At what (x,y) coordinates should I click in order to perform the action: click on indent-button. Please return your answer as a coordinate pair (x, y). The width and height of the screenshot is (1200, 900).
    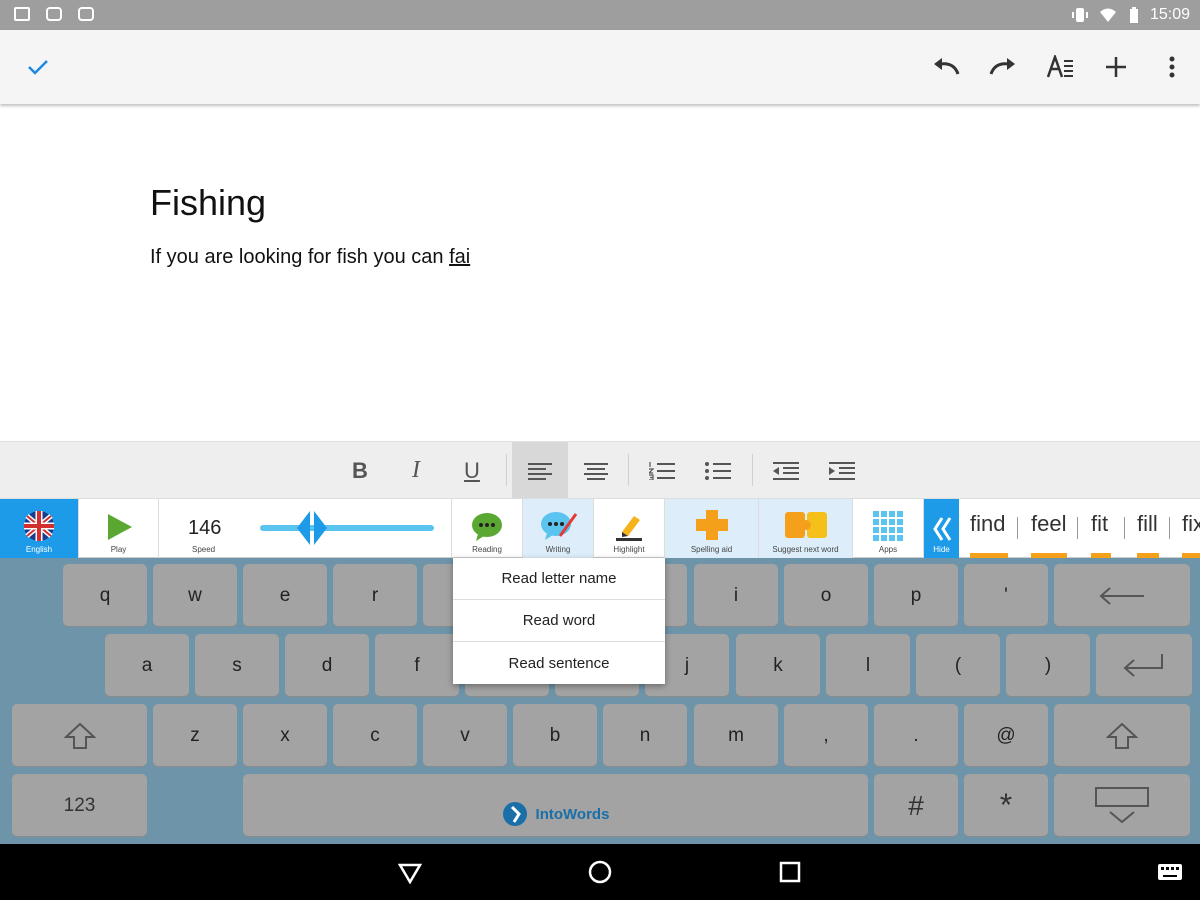
    Looking at the image, I should click on (842, 470).